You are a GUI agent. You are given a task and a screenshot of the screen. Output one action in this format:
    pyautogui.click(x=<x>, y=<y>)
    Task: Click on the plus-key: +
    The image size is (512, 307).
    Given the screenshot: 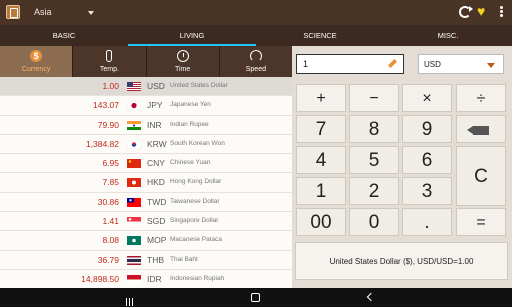 What is the action you would take?
    pyautogui.click(x=321, y=98)
    